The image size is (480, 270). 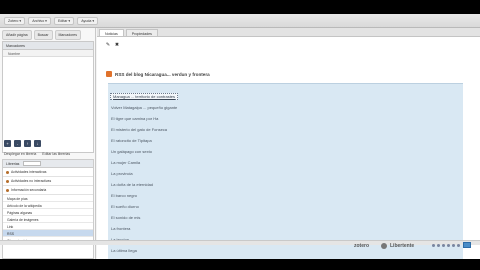 I want to click on feed-entry: El misterio del gato de Fonseca, so click(x=139, y=129).